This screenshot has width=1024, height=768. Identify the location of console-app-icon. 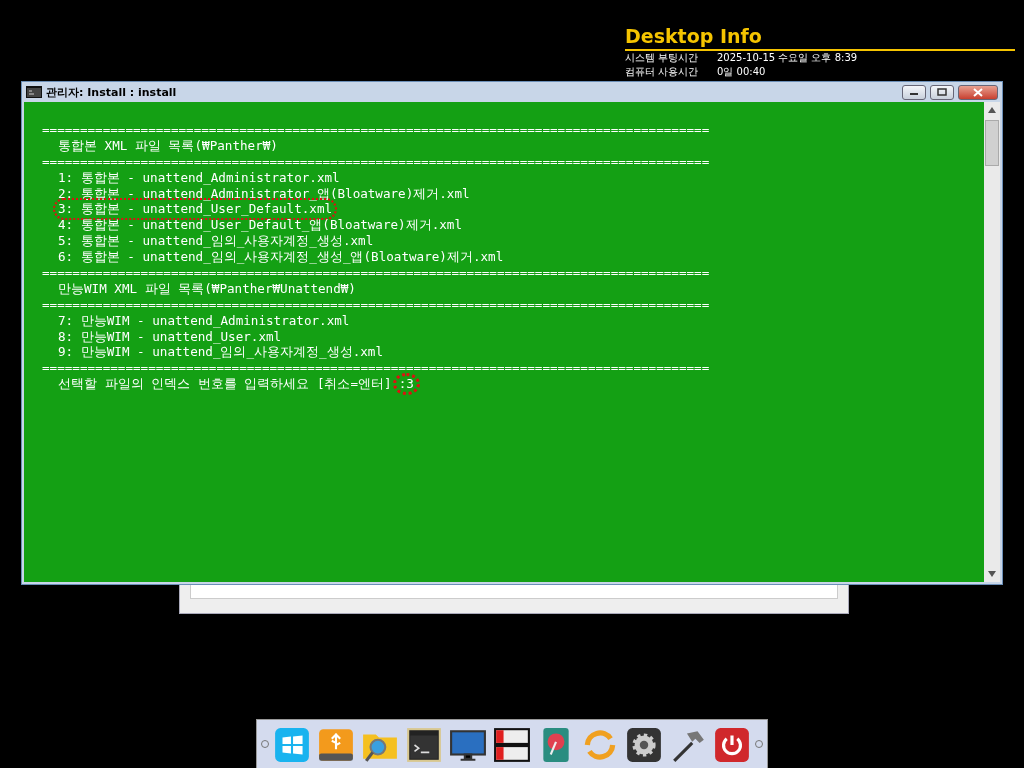
(34, 92).